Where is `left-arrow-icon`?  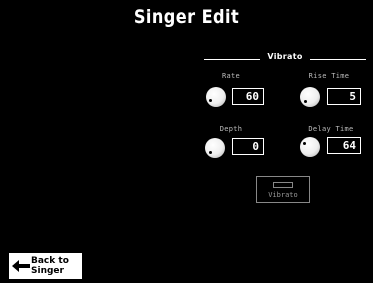 left-arrow-icon is located at coordinates (21, 266).